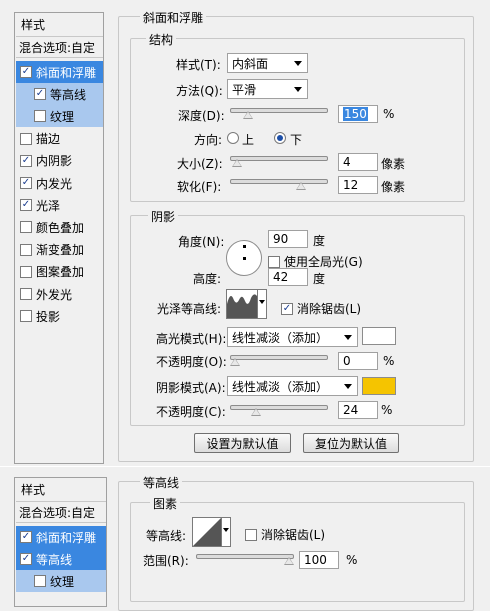 The image size is (490, 611). I want to click on contour-antialias-label: 消除锯齿(L), so click(293, 535).